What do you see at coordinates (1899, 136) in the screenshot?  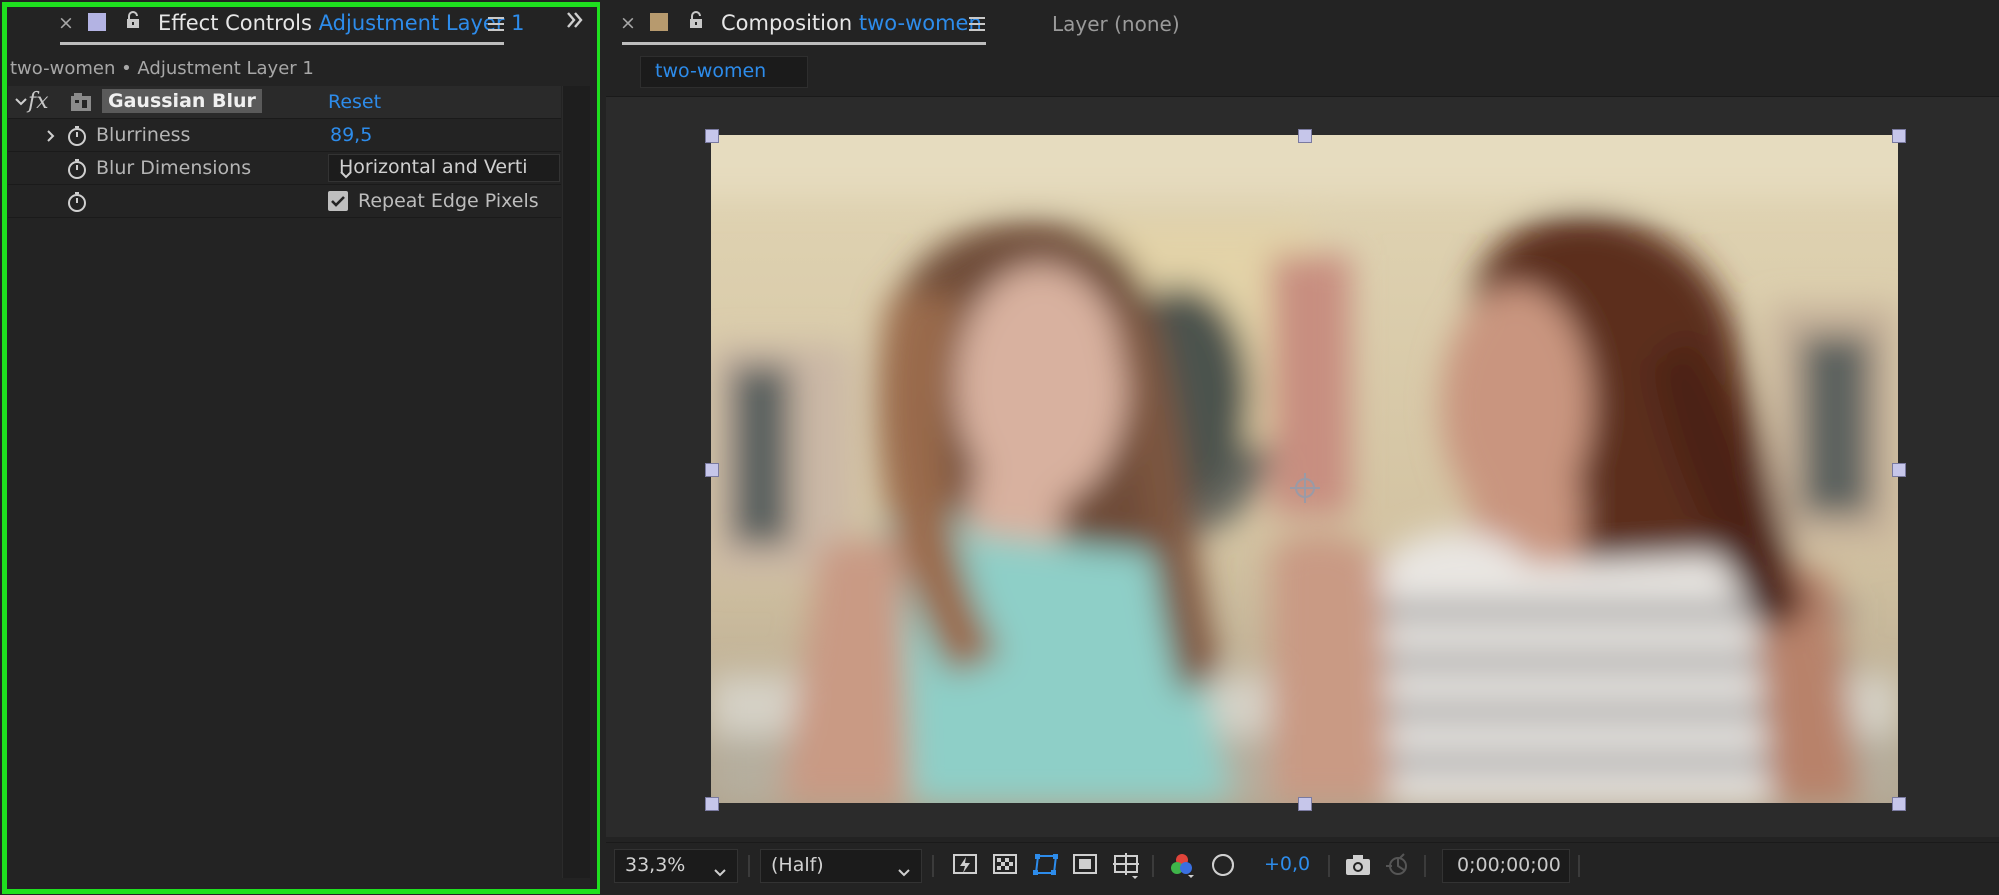 I see `transform-handle-top-right` at bounding box center [1899, 136].